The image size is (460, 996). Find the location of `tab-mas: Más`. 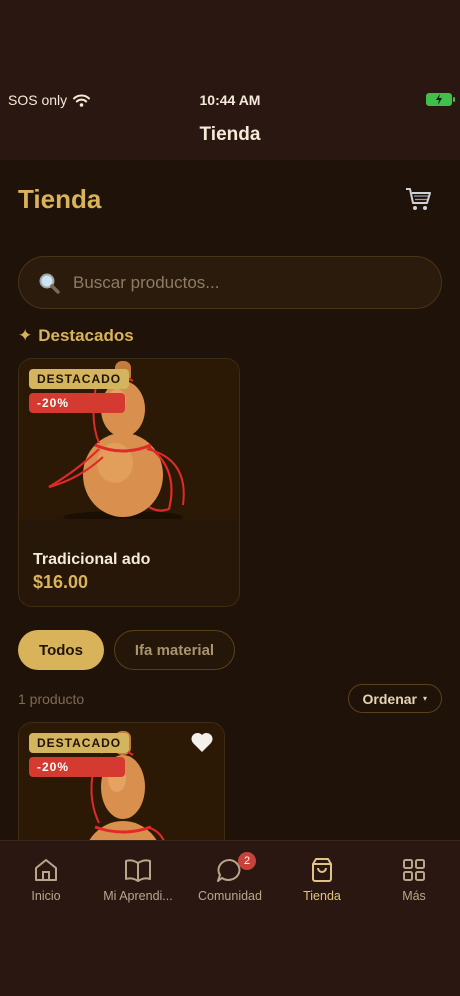

tab-mas: Más is located at coordinates (414, 880).